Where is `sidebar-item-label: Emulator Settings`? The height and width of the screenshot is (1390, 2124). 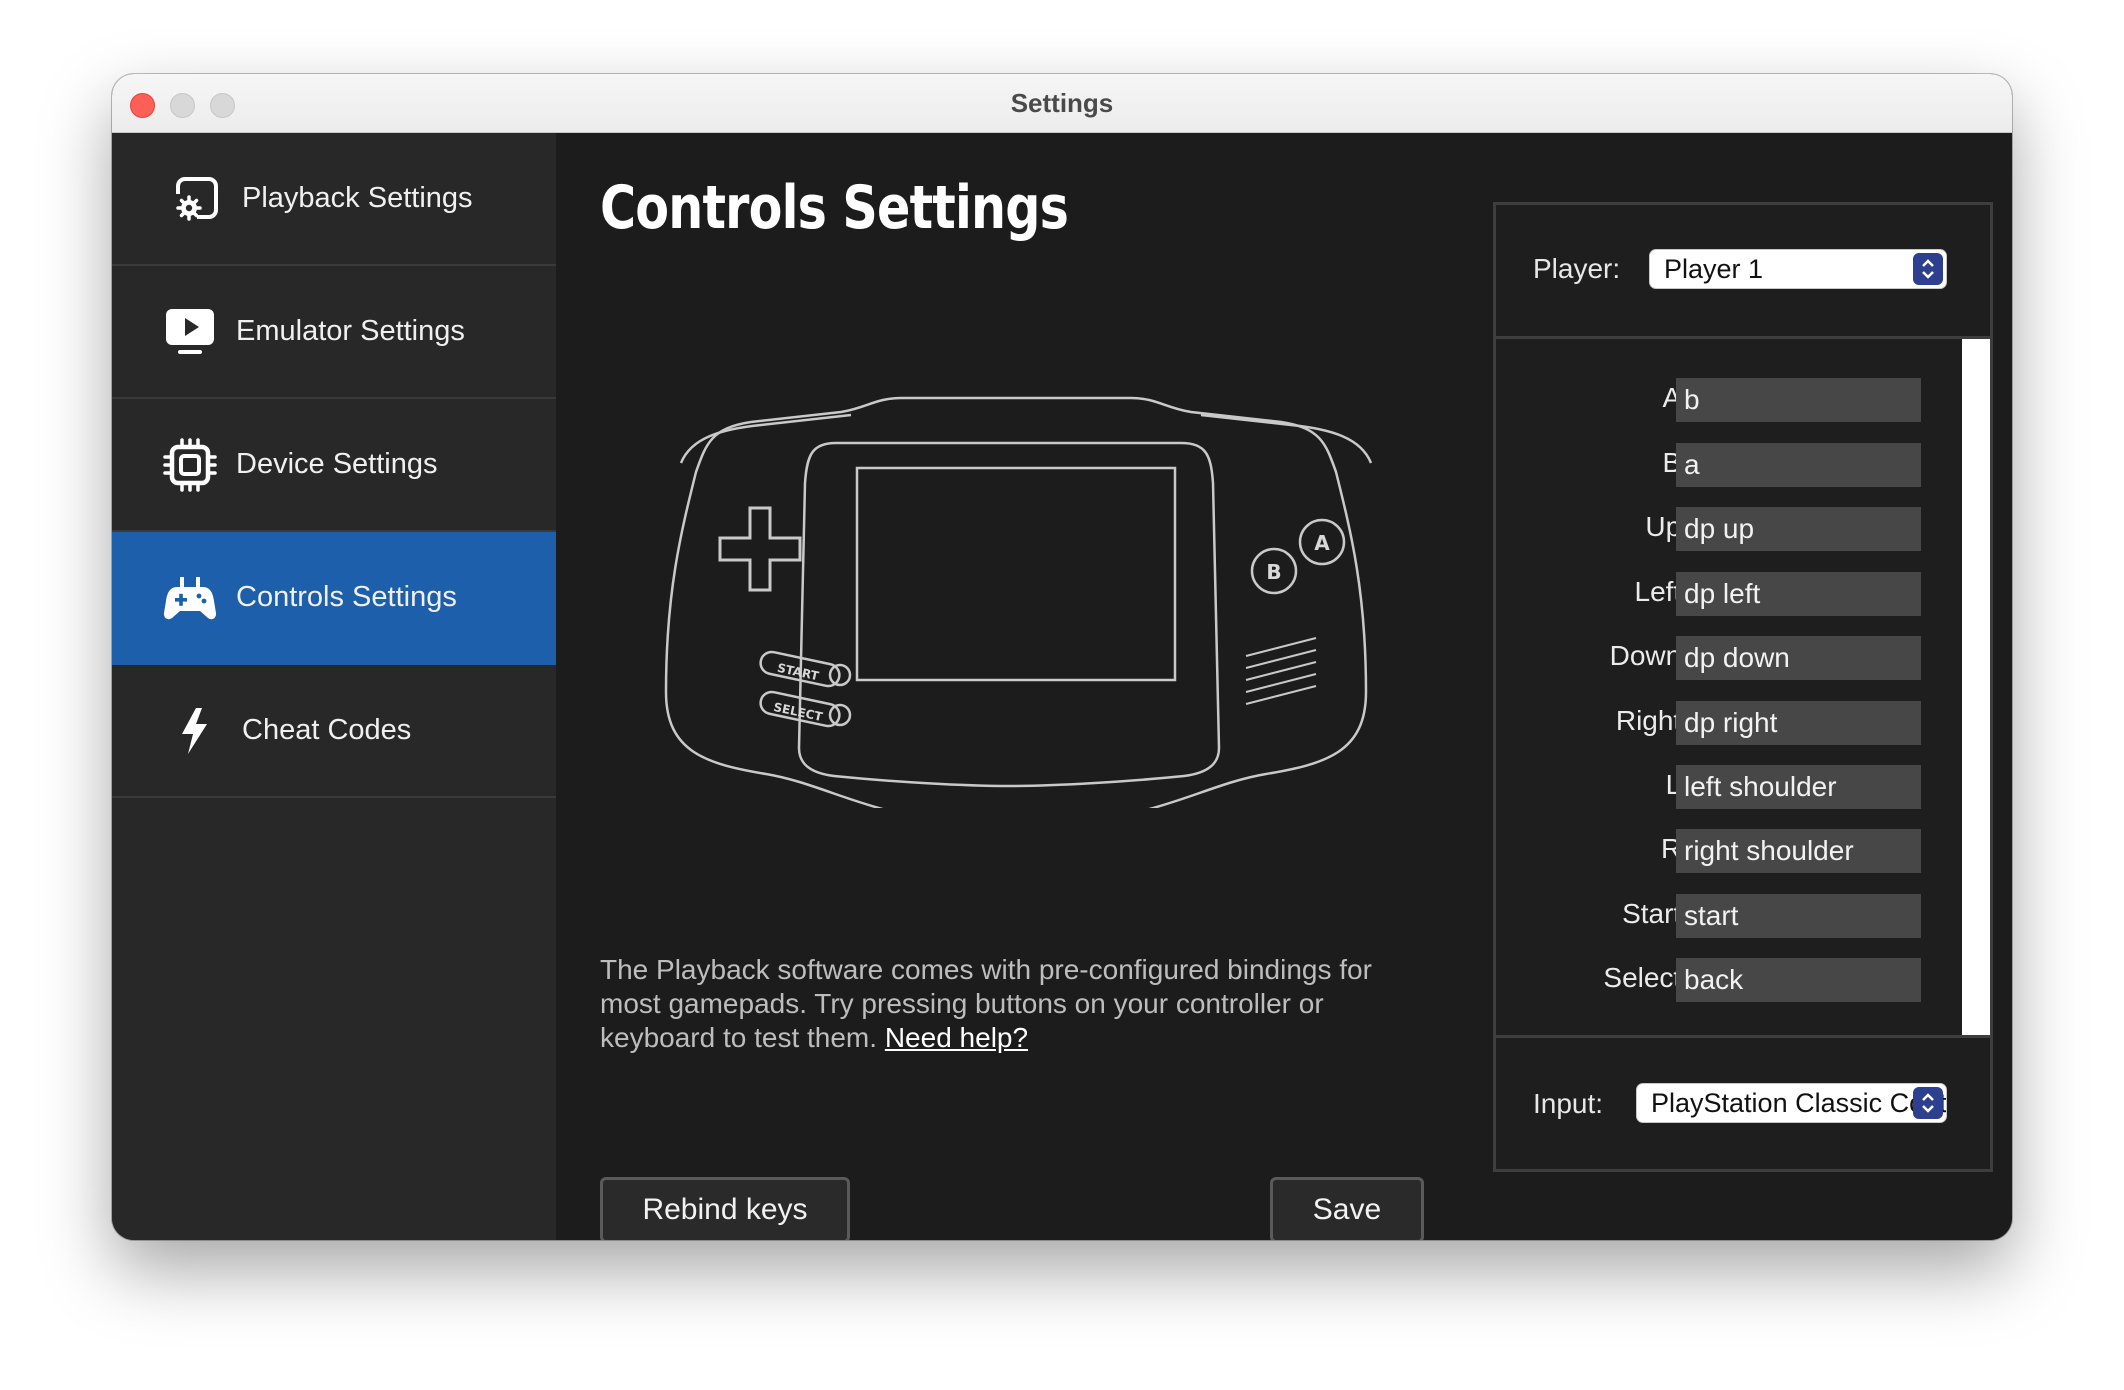 sidebar-item-label: Emulator Settings is located at coordinates (350, 331).